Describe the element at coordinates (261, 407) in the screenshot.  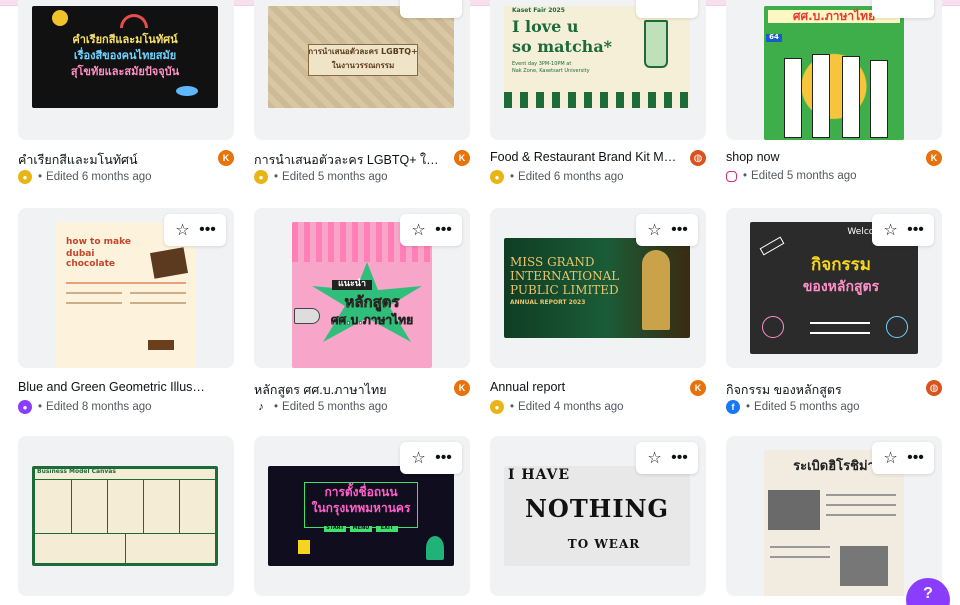
I see `tiktok-icon: ♪` at that location.